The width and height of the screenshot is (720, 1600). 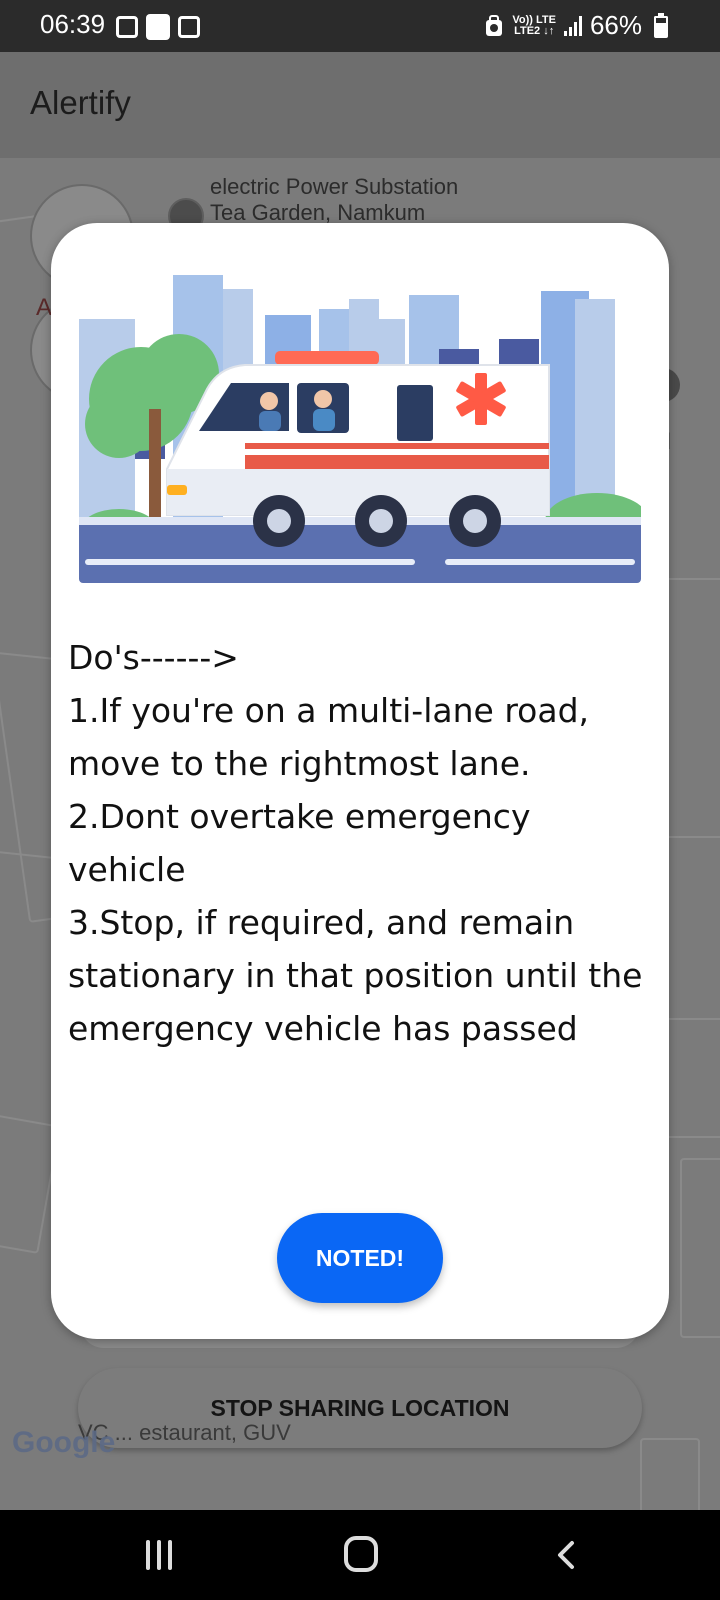 I want to click on gallery-icon, so click(x=127, y=27).